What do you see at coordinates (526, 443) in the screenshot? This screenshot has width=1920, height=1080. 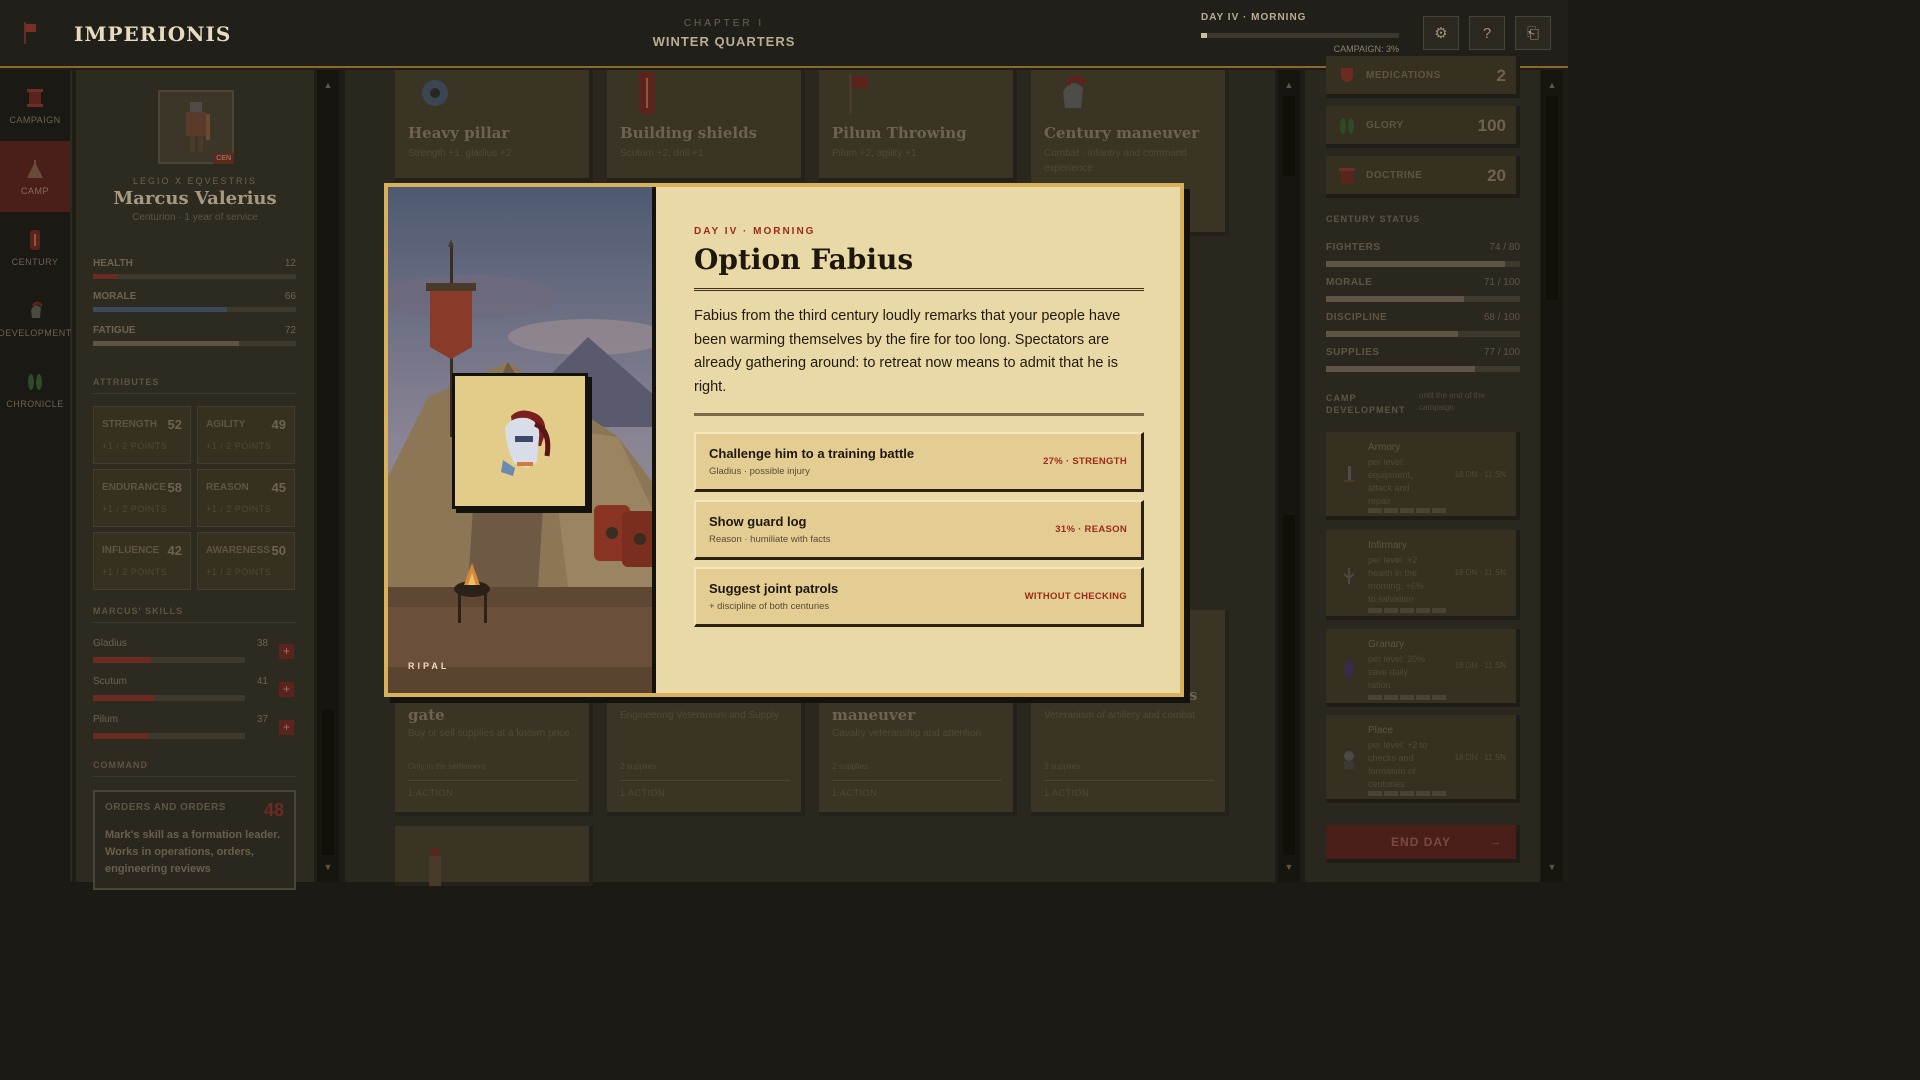 I see `helmet-icon` at bounding box center [526, 443].